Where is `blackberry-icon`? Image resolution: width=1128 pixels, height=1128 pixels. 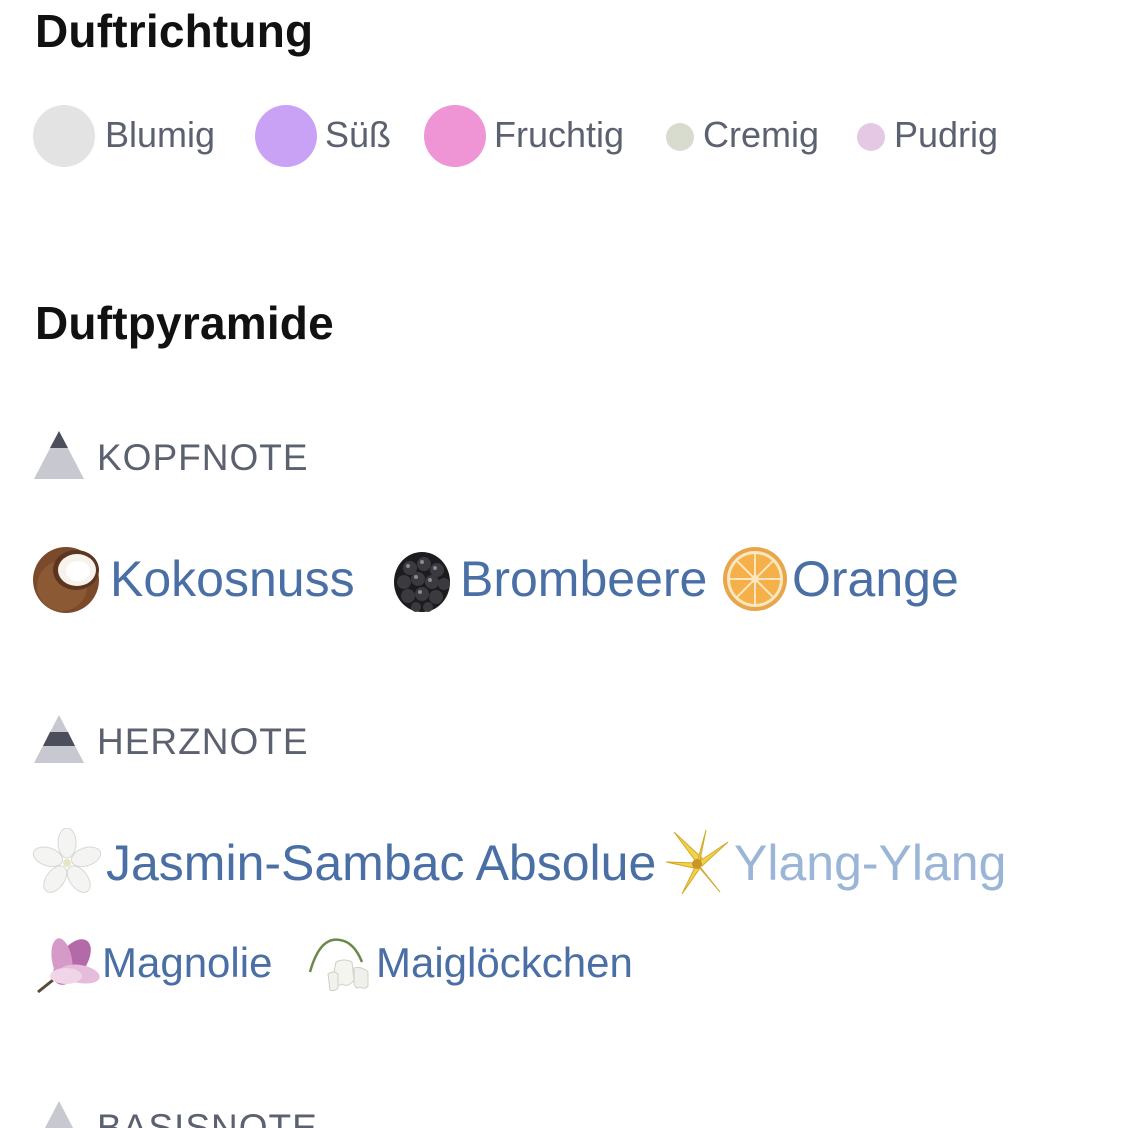
blackberry-icon is located at coordinates (422, 582).